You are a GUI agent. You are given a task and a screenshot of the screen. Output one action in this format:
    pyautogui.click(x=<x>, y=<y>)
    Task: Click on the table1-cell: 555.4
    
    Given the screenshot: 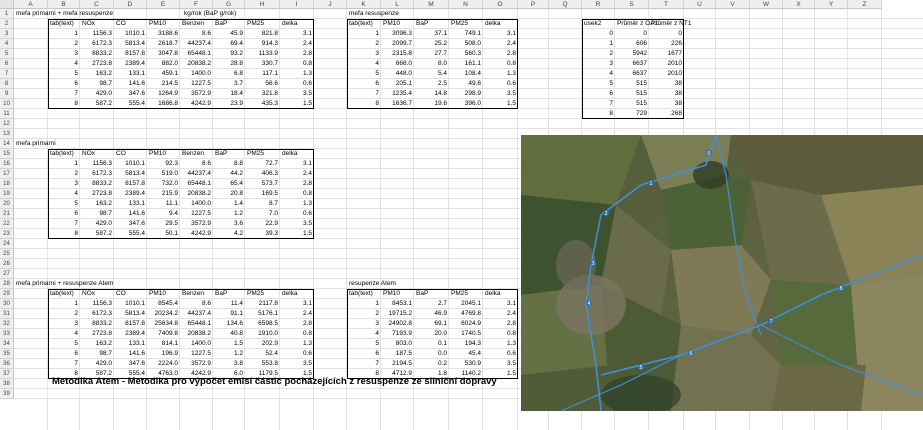 What is the action you would take?
    pyautogui.click(x=130, y=104)
    